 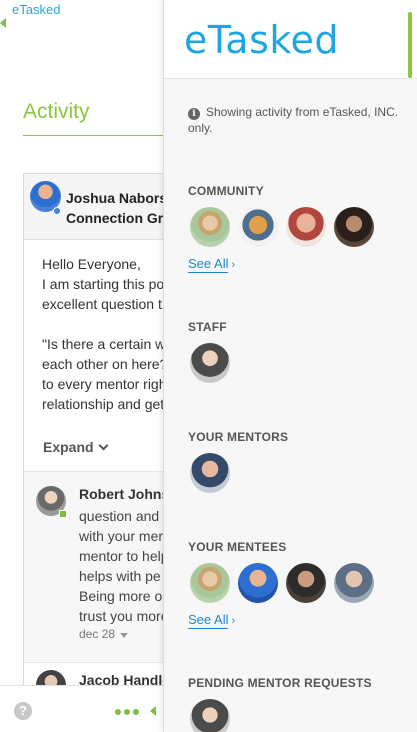 I want to click on title-divider, so click(x=98, y=135).